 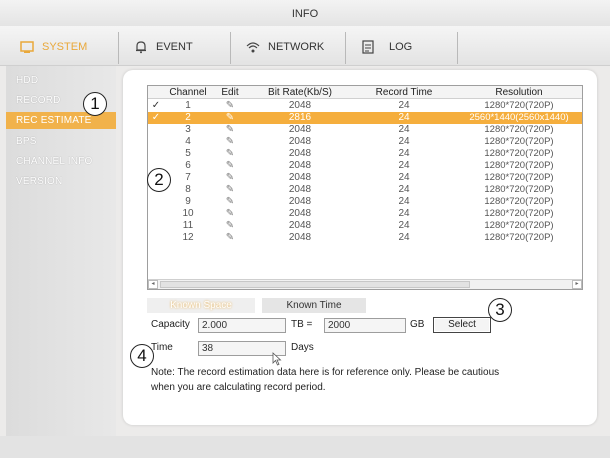 What do you see at coordinates (365, 118) in the screenshot?
I see `table-row: ✓ 2 ✎ 2816 24 2560*1440(2560x1440)` at bounding box center [365, 118].